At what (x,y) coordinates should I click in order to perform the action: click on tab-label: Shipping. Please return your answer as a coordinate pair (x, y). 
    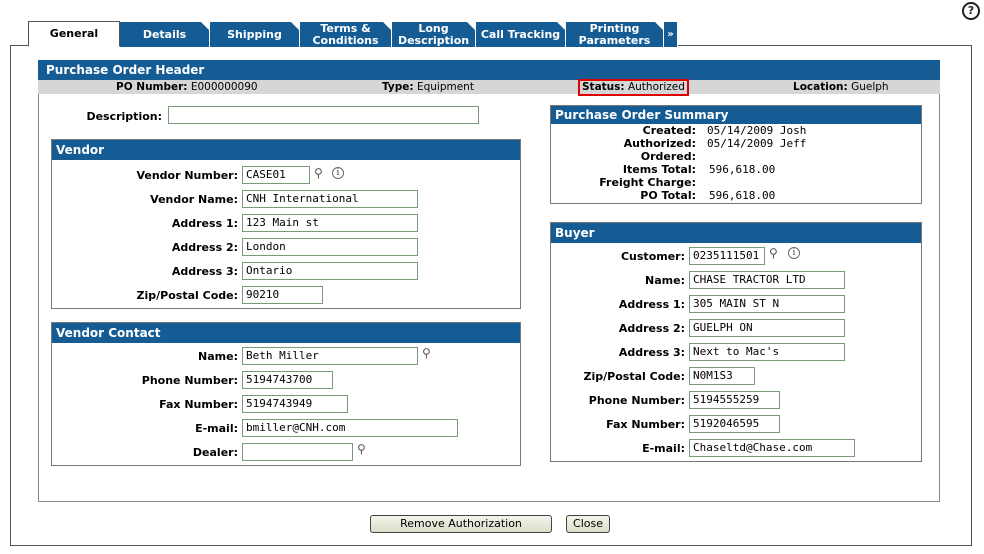
    Looking at the image, I should click on (254, 34).